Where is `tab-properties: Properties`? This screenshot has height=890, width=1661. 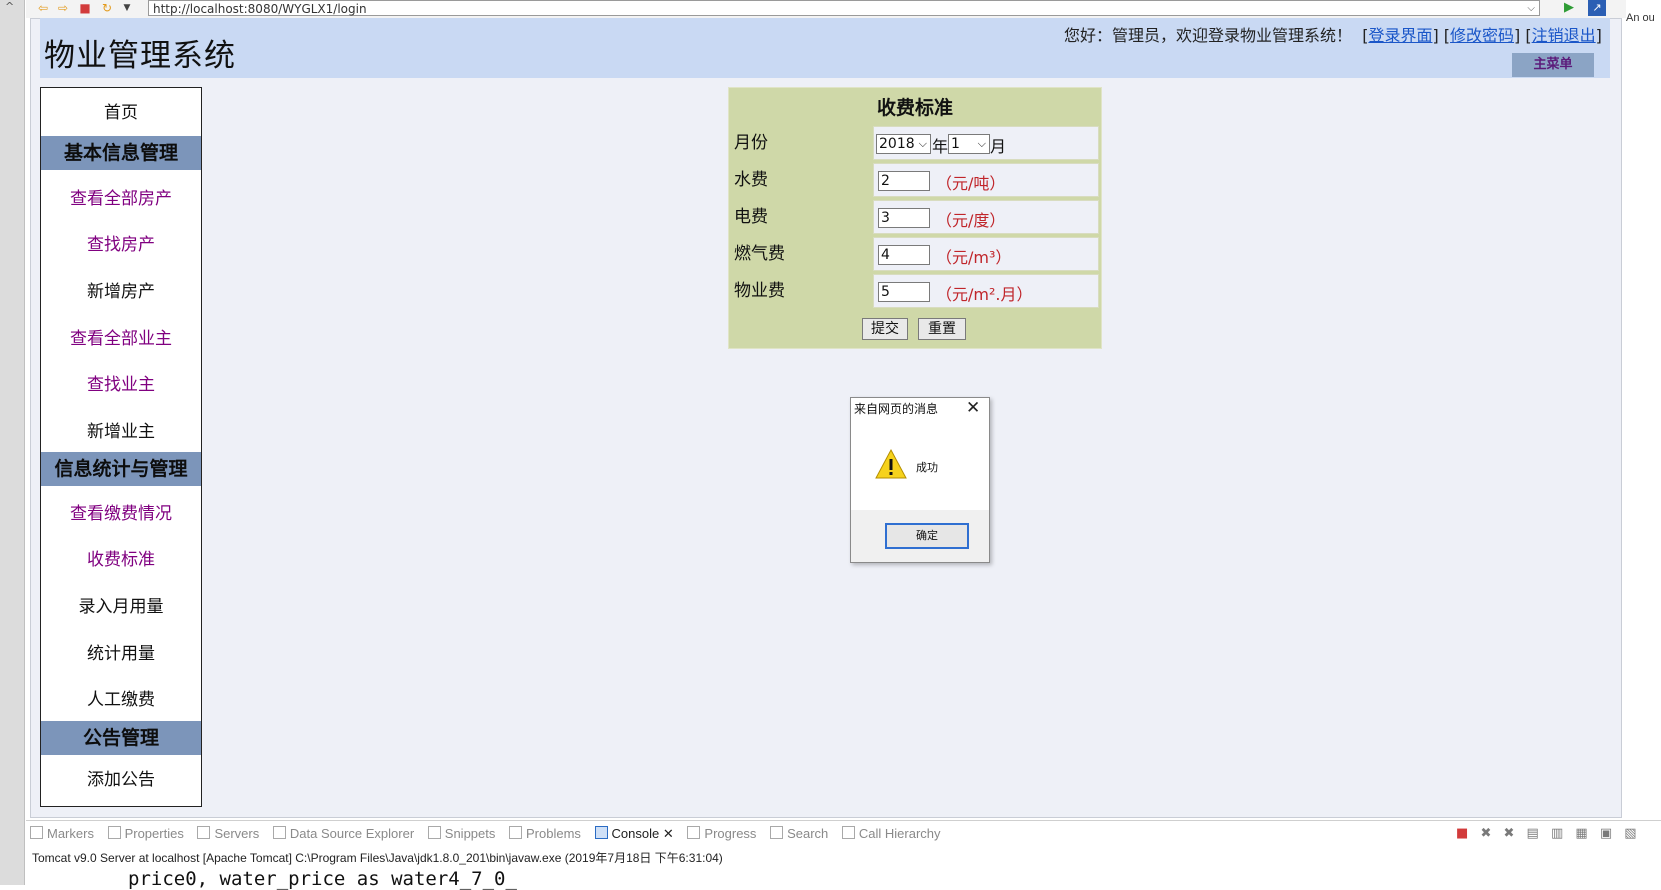 tab-properties: Properties is located at coordinates (145, 833).